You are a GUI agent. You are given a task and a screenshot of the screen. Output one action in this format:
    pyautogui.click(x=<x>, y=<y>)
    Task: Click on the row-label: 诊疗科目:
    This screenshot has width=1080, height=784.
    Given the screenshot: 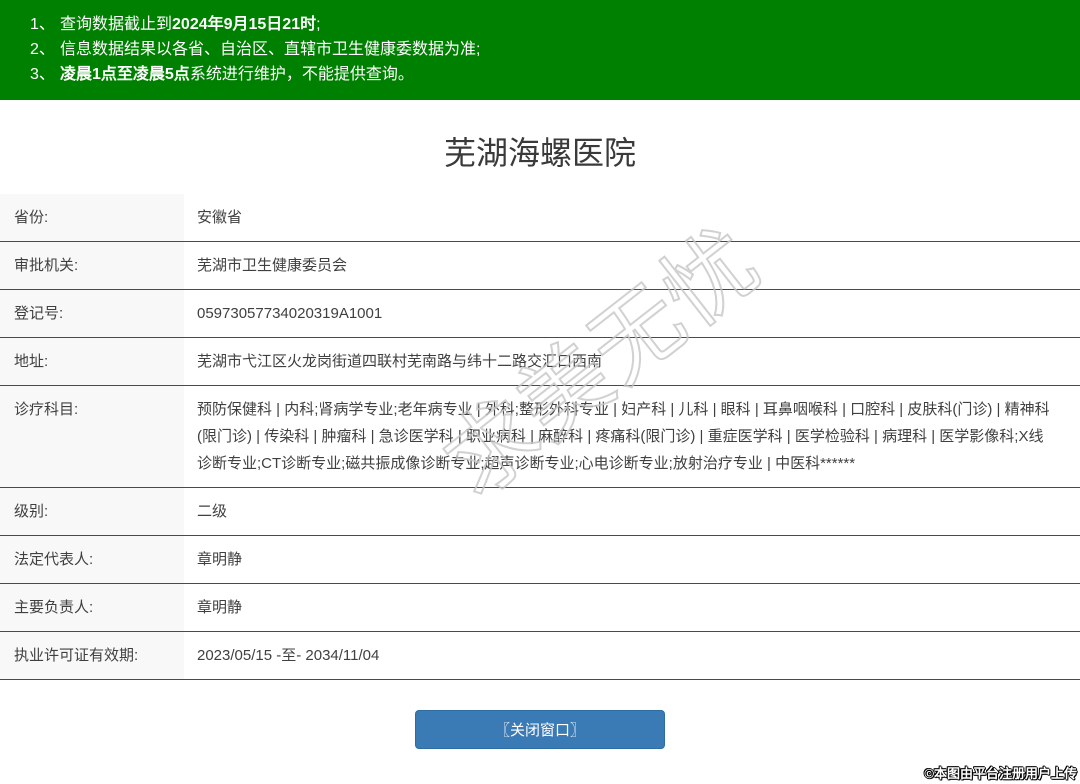 What is the action you would take?
    pyautogui.click(x=92, y=436)
    